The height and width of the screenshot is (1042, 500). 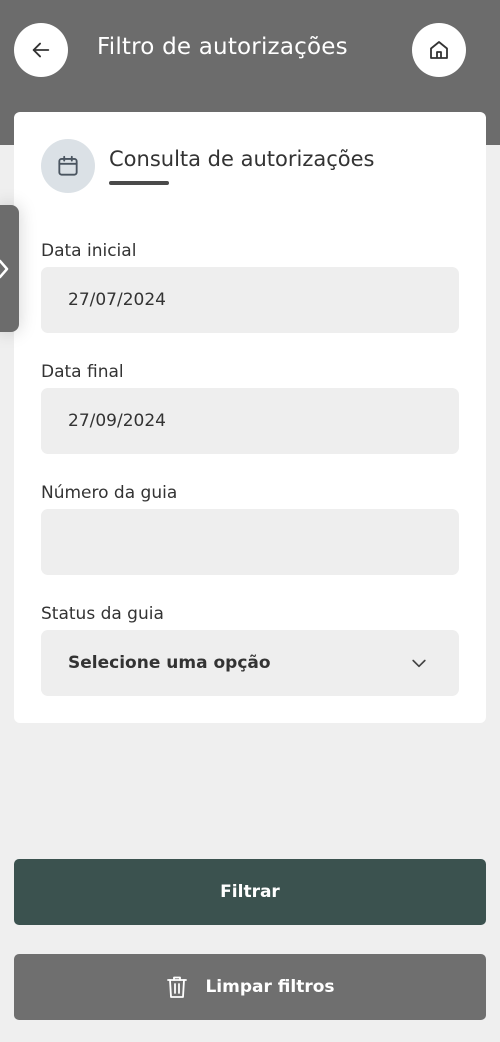 I want to click on filter-button: Filtrar, so click(x=250, y=892).